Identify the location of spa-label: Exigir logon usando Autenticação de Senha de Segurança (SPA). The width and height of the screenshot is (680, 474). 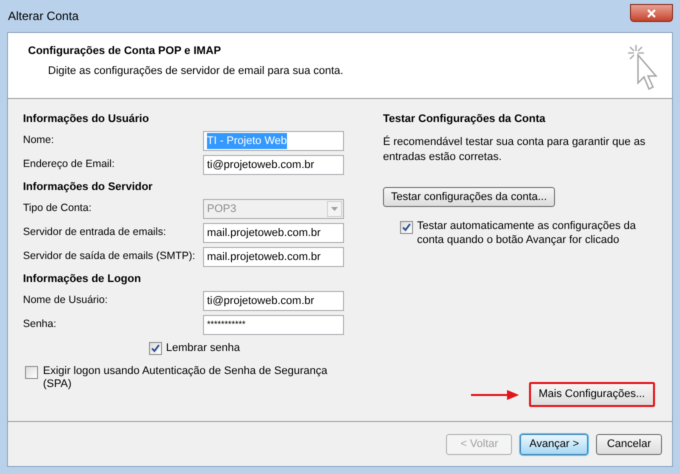
(185, 378).